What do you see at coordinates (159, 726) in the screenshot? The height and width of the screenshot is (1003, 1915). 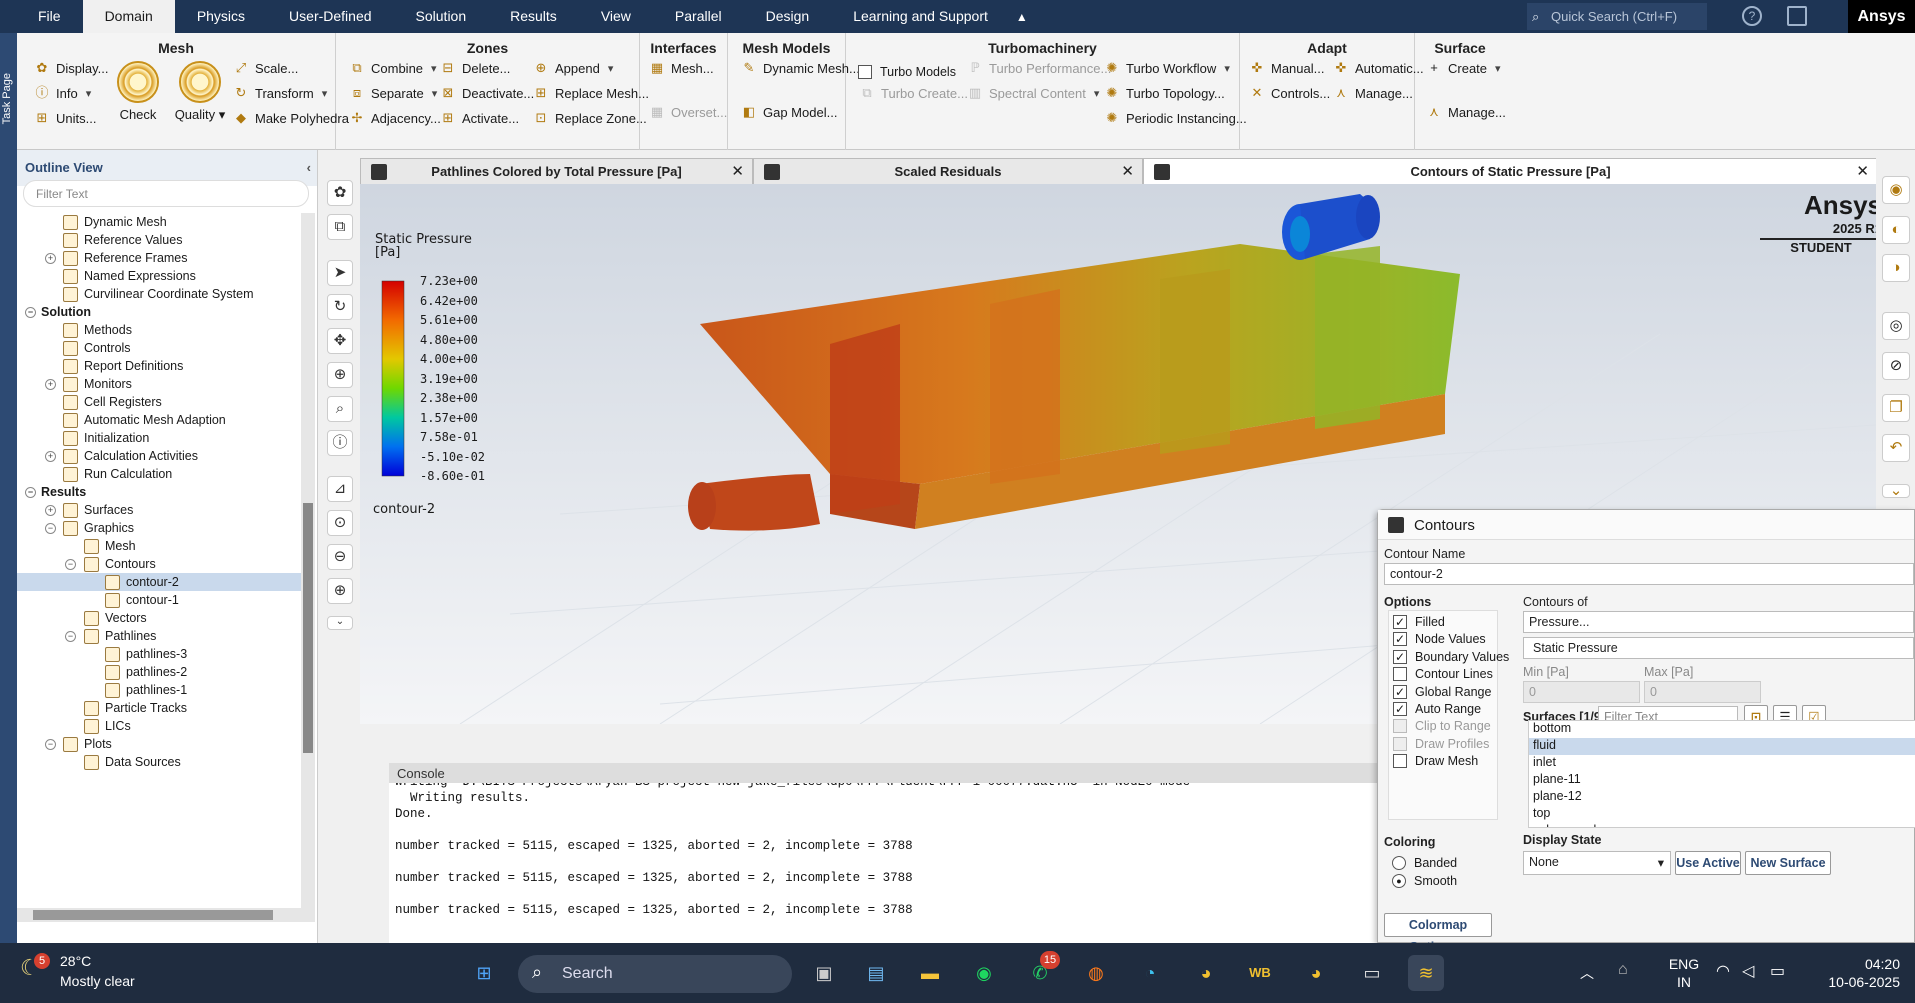 I see `tree-item: LICs` at bounding box center [159, 726].